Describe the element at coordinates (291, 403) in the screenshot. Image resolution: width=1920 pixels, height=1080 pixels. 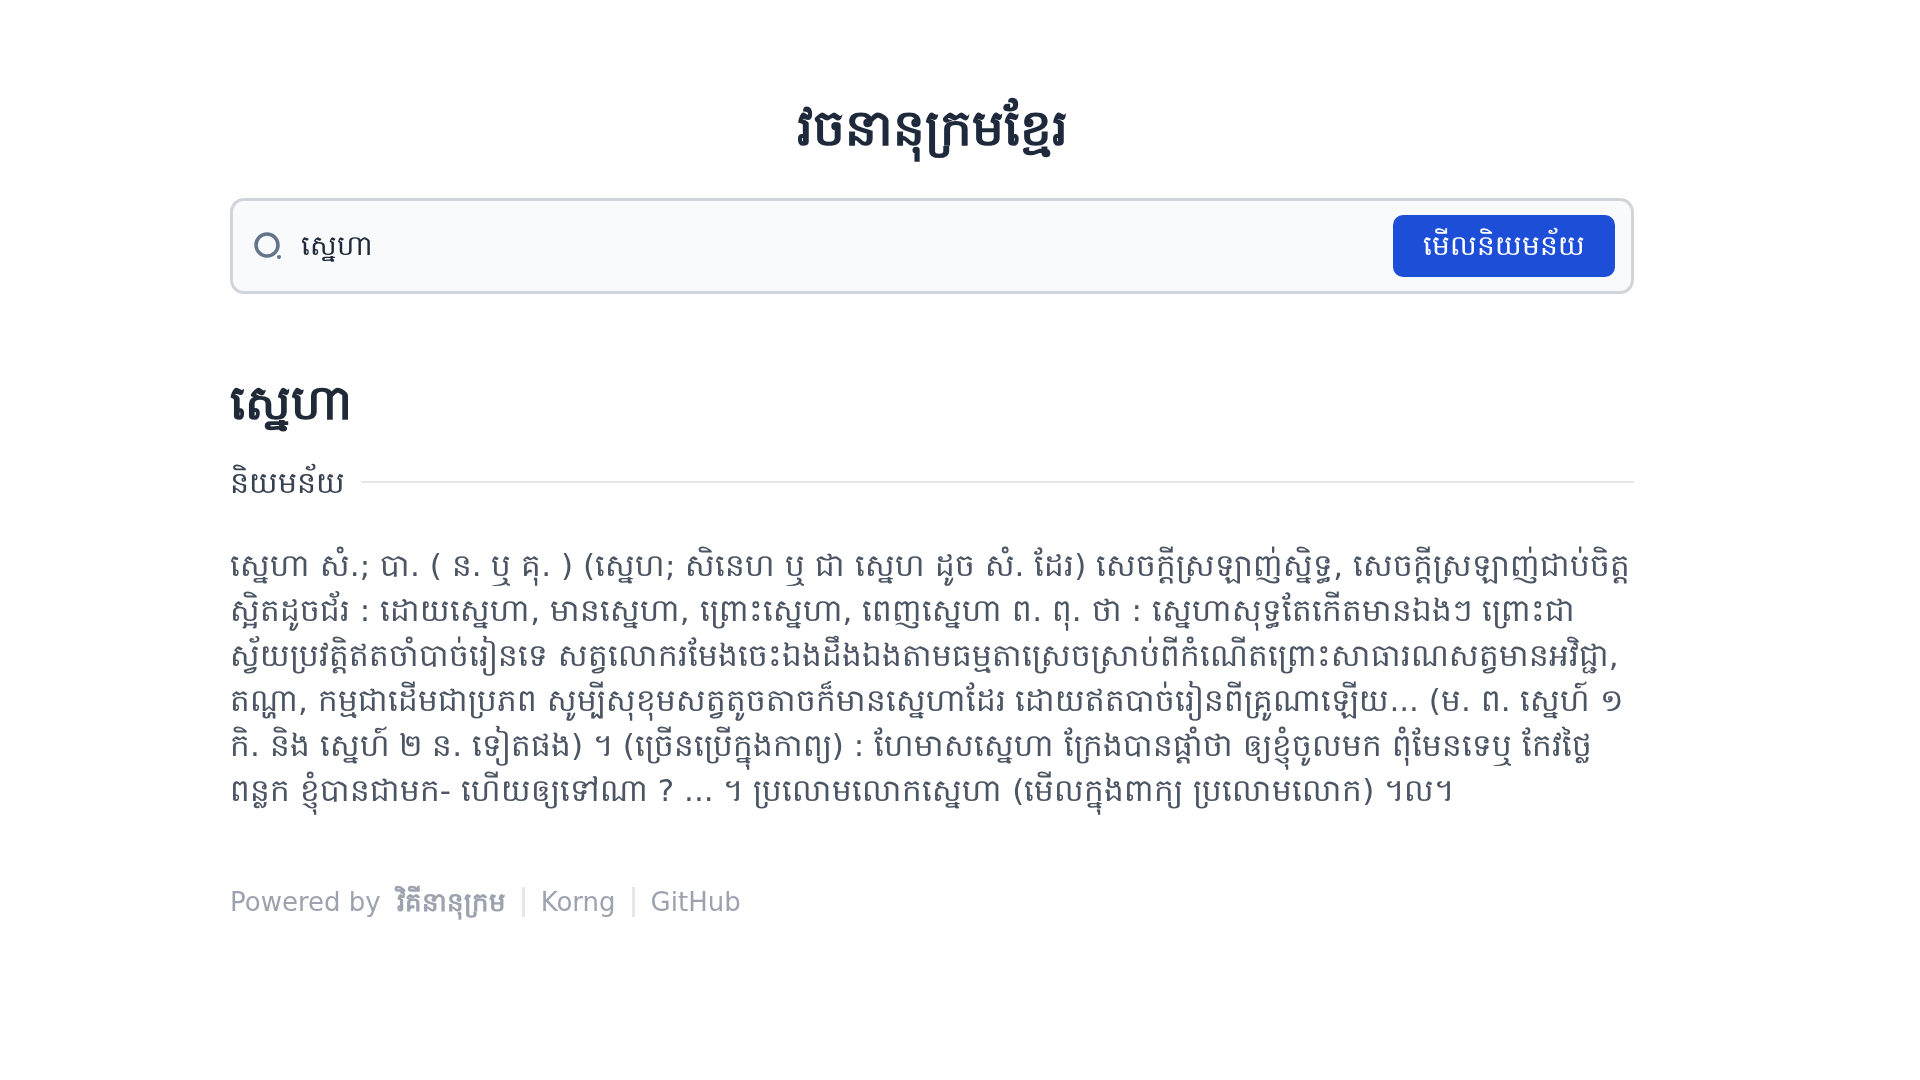
I see `headword: ស្នេហា` at that location.